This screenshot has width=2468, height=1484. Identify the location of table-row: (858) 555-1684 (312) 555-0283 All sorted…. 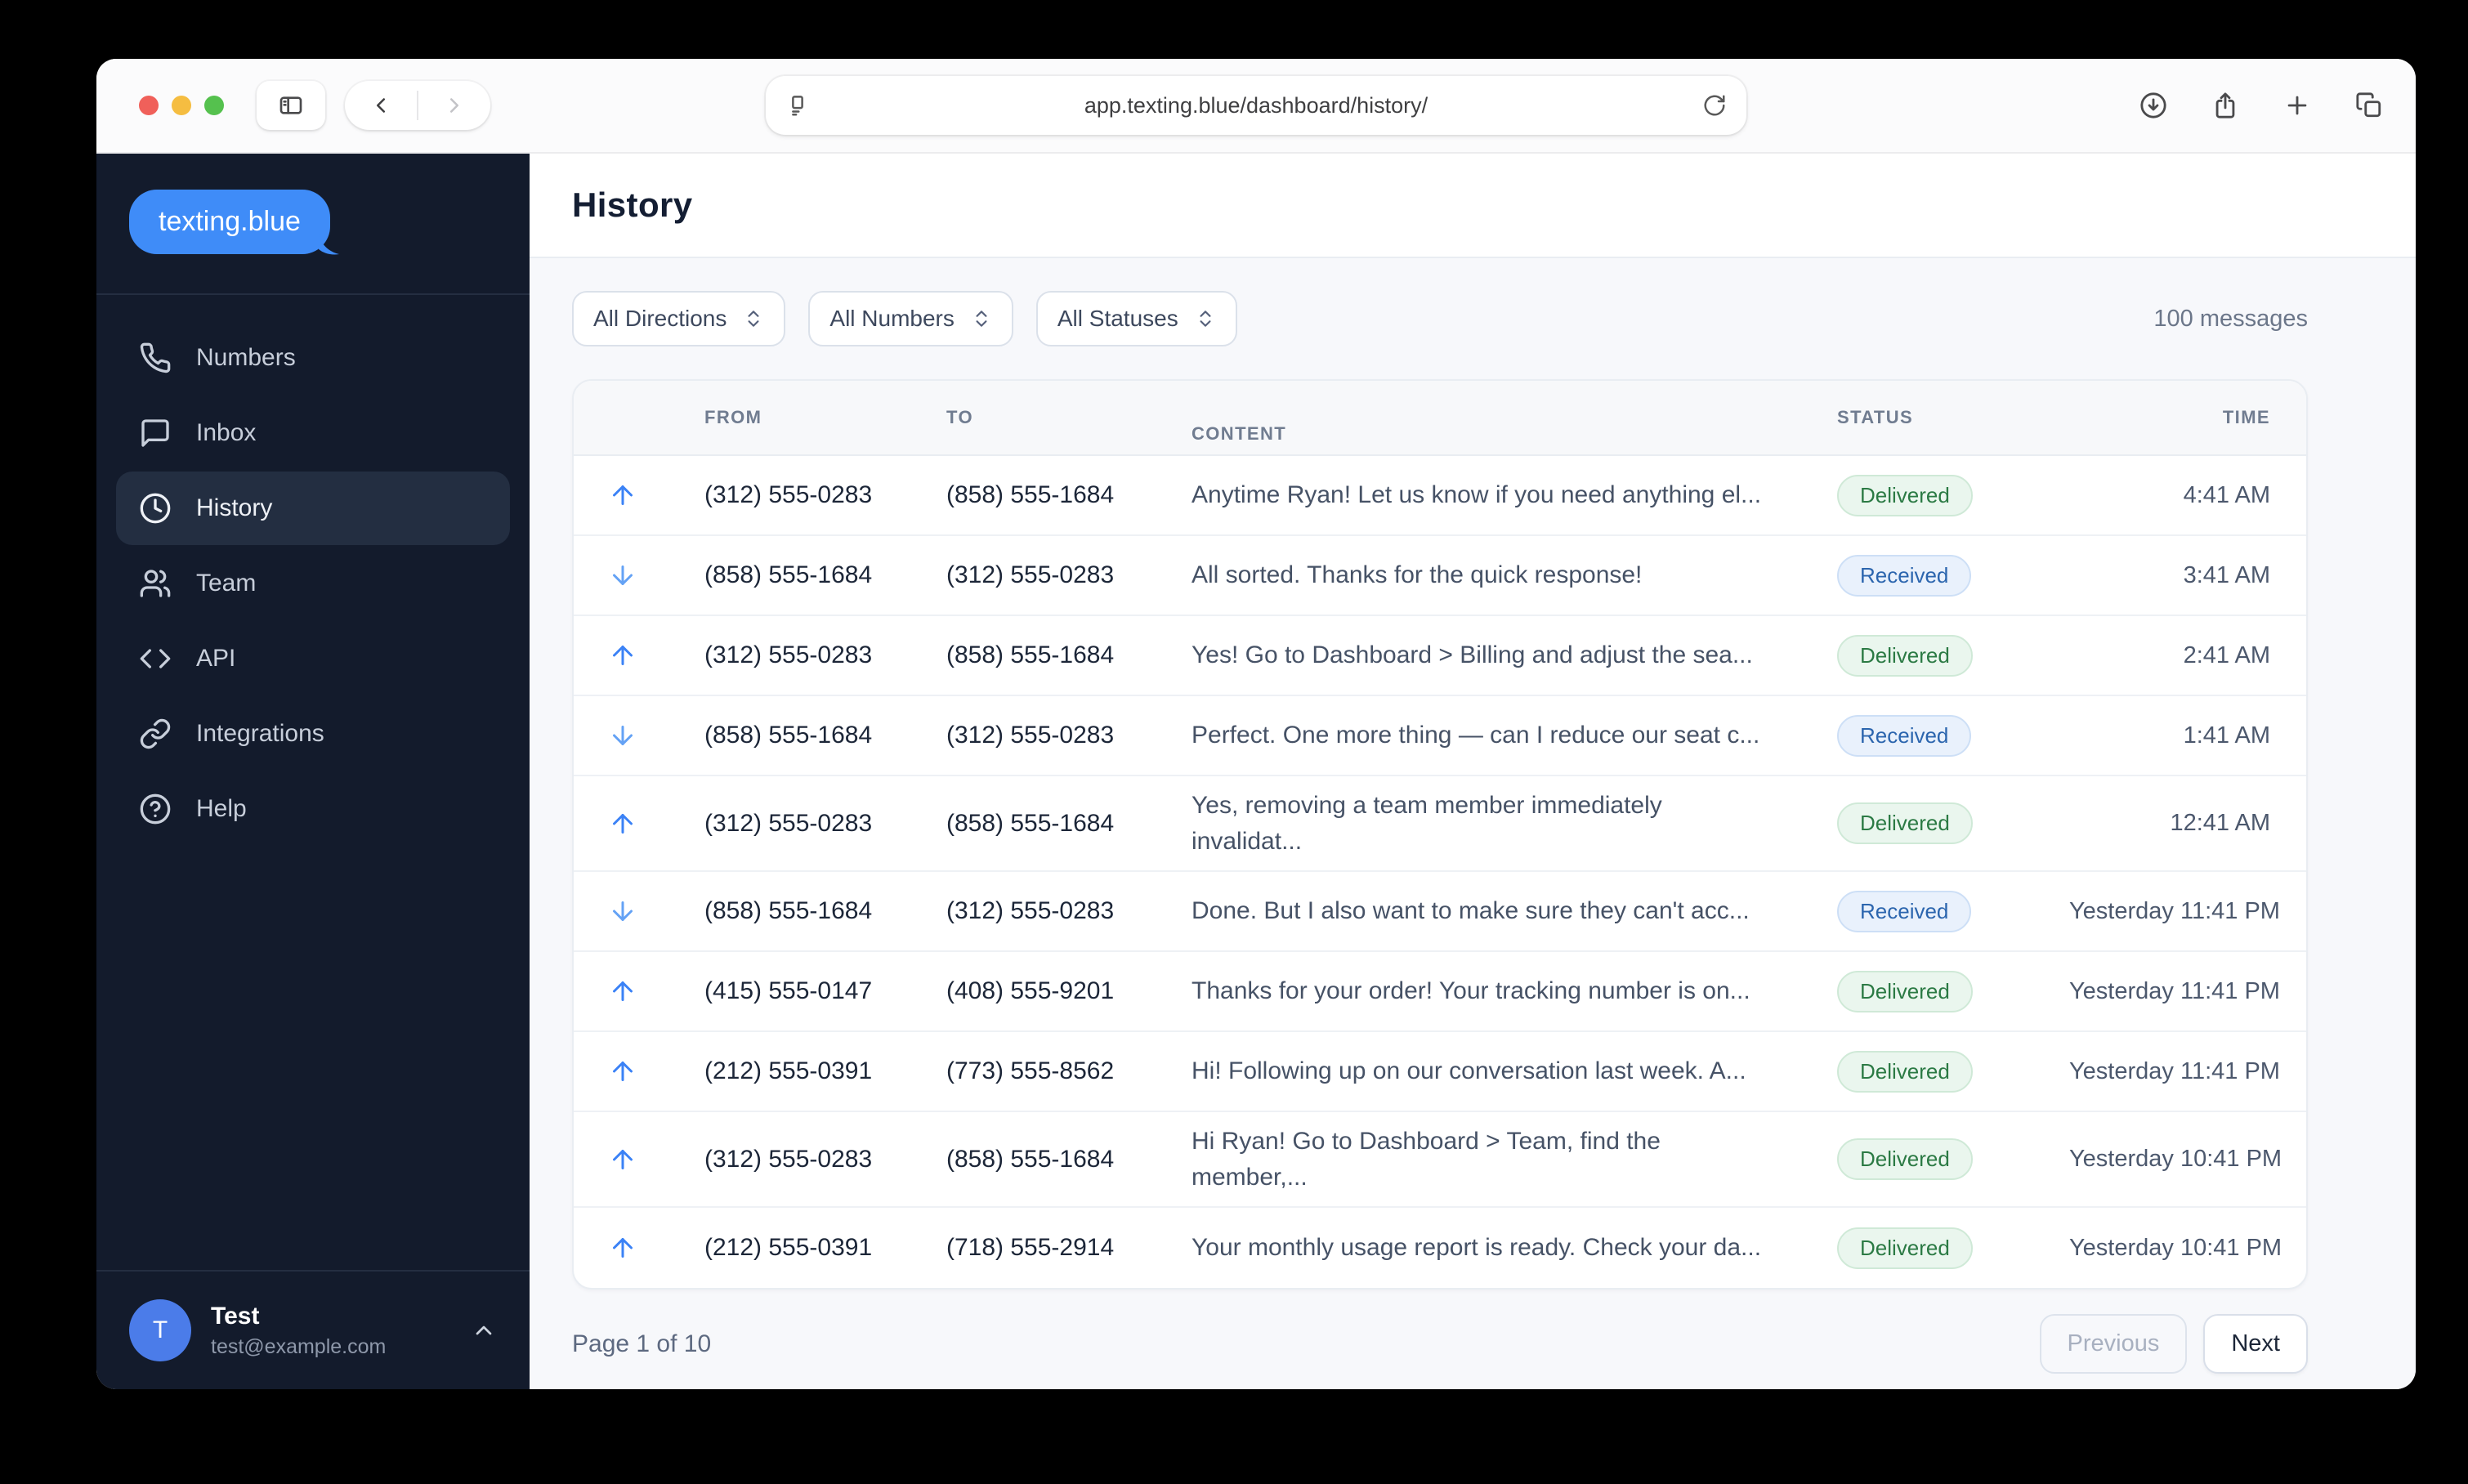
(1440, 576).